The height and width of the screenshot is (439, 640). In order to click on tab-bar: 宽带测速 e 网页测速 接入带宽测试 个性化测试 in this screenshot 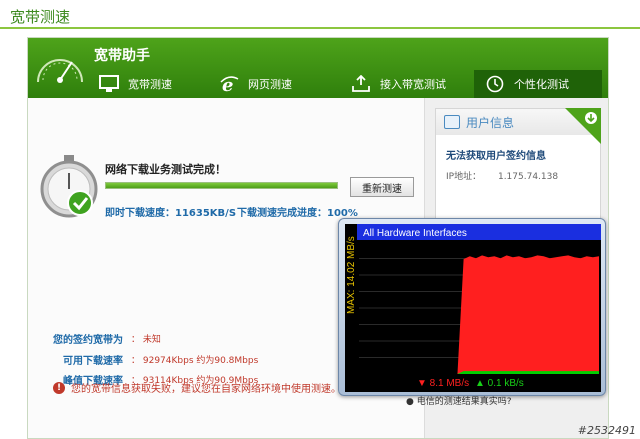, I will do `click(348, 84)`.